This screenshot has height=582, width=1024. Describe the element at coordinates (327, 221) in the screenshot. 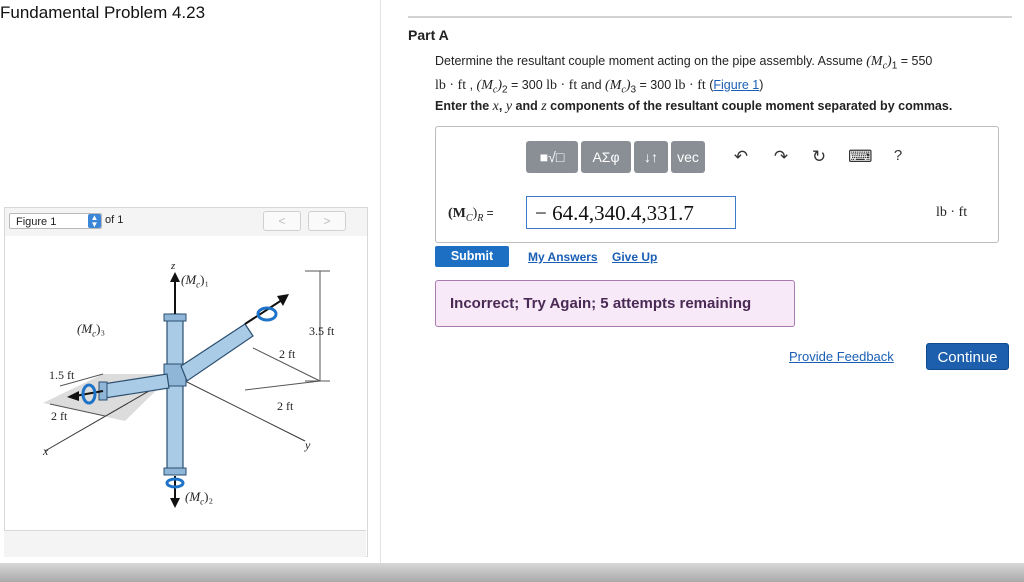

I see `next-figure-button: >` at that location.